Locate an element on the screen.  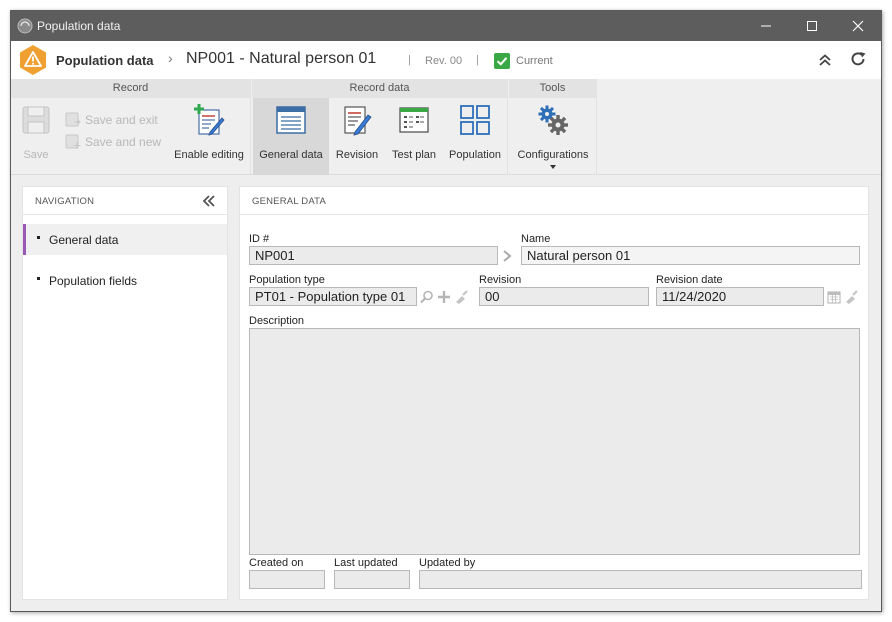
clear-date-icon is located at coordinates (851, 297).